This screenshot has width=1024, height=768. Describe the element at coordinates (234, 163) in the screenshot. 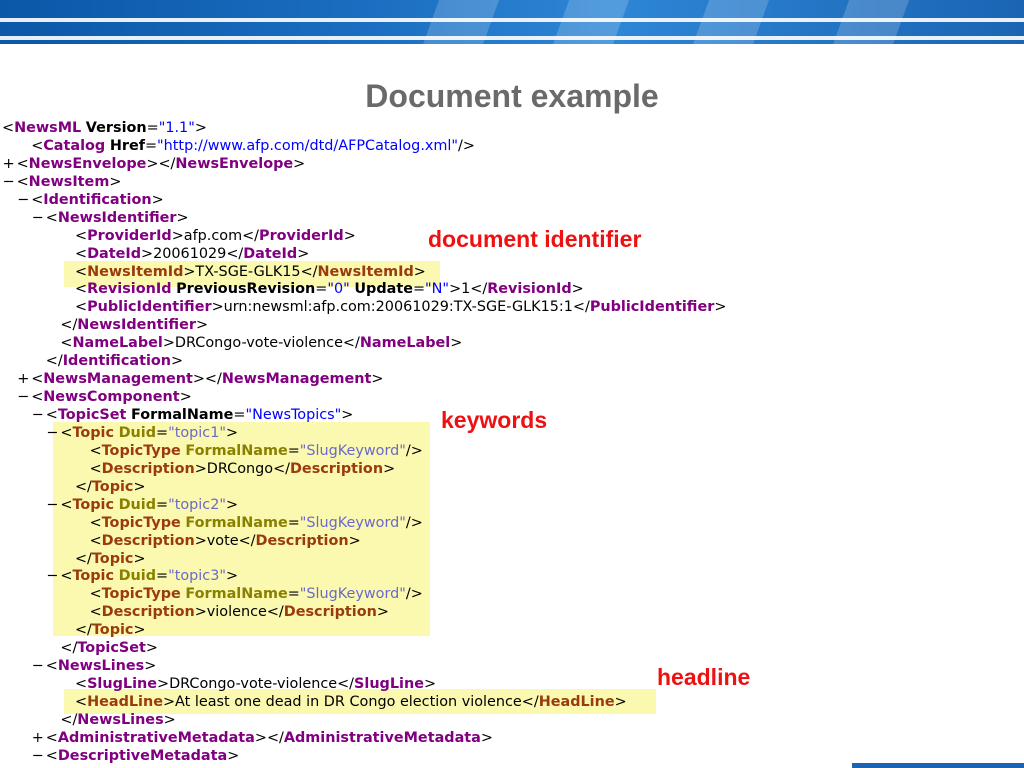

I see `xml-tag-name: NewsEnvelope` at that location.